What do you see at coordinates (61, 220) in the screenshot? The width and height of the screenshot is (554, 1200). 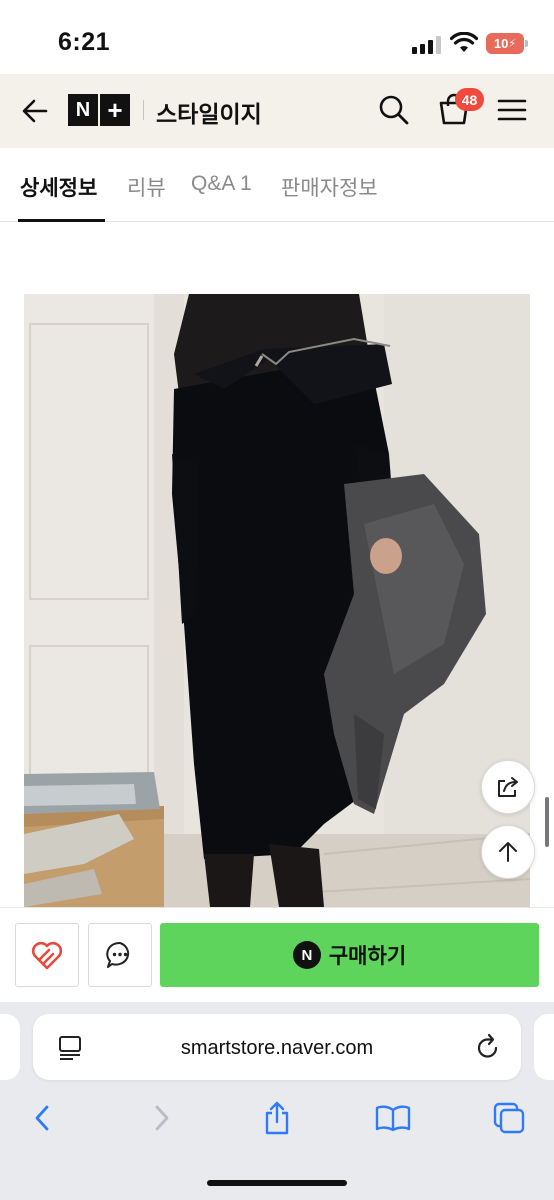 I see `active-tab-indicator` at bounding box center [61, 220].